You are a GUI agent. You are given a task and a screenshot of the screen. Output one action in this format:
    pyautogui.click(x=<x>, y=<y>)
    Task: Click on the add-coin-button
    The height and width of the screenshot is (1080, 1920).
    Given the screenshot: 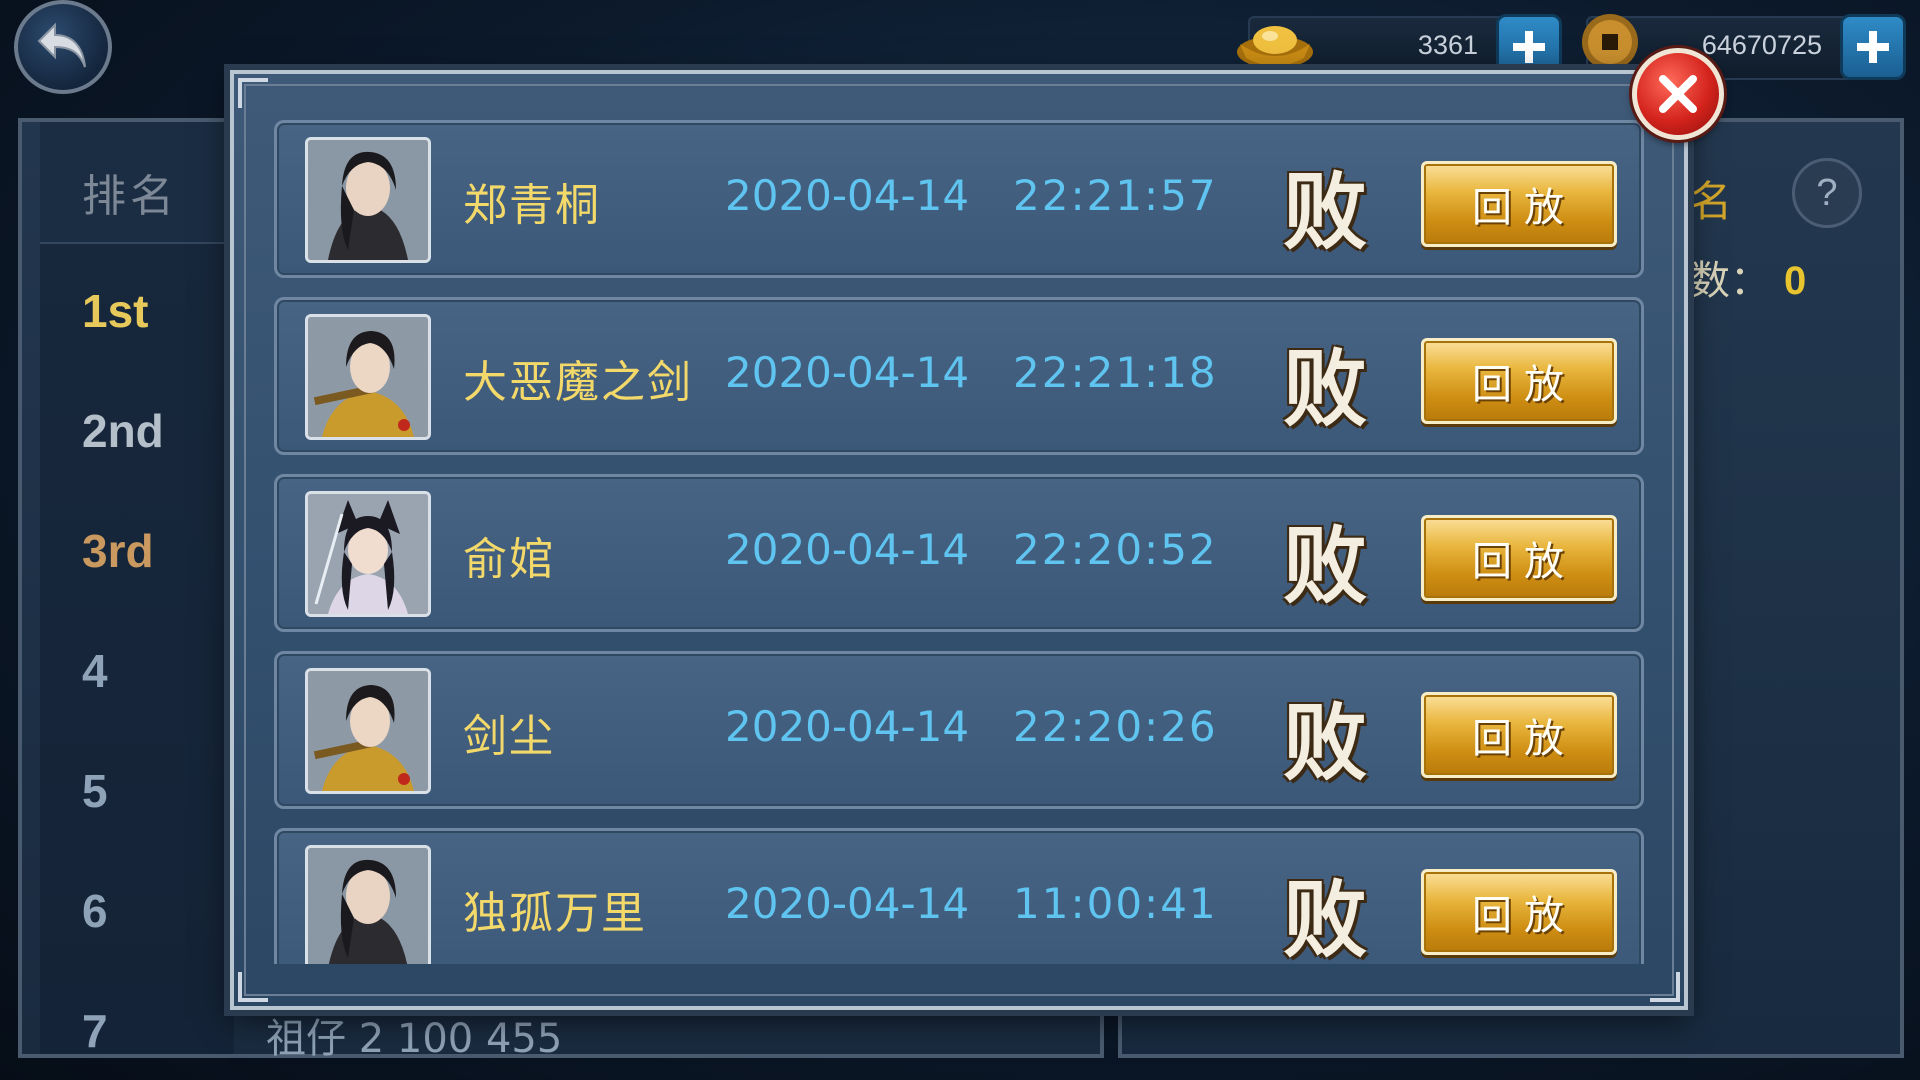 What is the action you would take?
    pyautogui.click(x=1873, y=47)
    